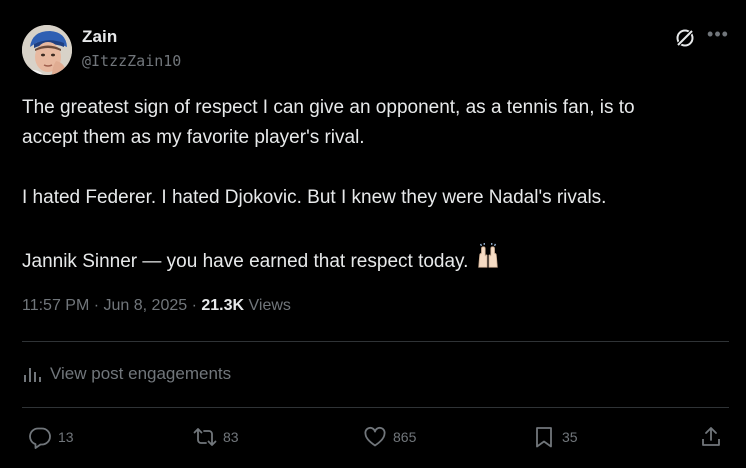 Image resolution: width=746 pixels, height=468 pixels. I want to click on view-engagements-link: View post engagements, so click(126, 374).